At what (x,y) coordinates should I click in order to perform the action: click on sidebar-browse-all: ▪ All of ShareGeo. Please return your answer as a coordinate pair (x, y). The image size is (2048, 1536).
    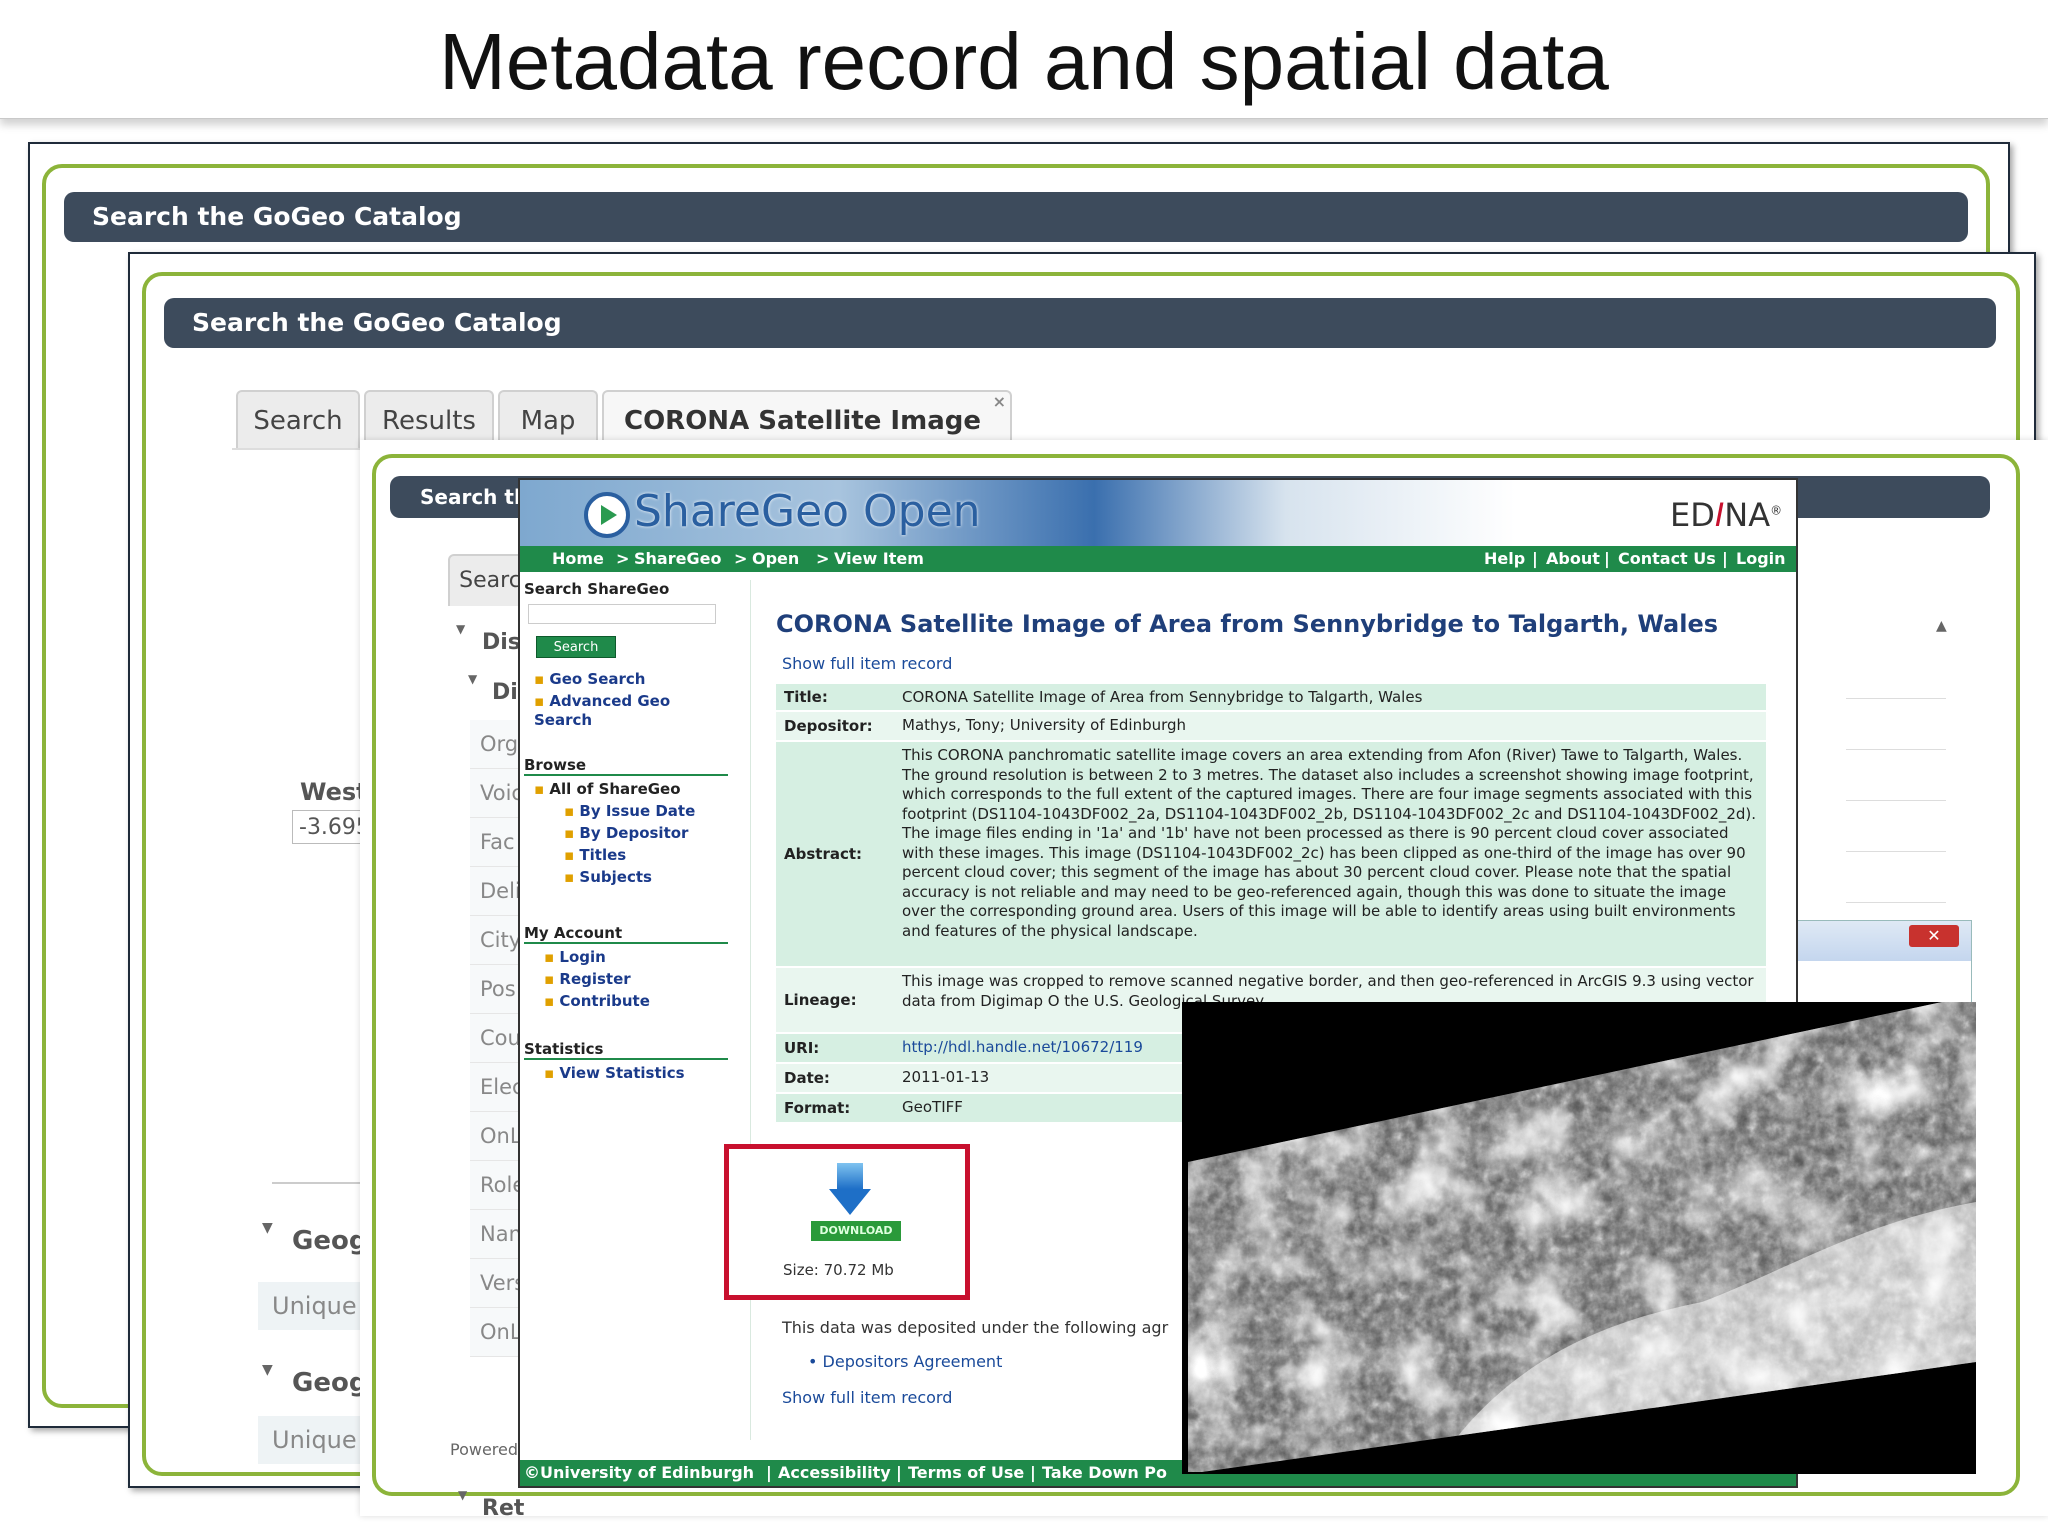
    Looking at the image, I should click on (607, 789).